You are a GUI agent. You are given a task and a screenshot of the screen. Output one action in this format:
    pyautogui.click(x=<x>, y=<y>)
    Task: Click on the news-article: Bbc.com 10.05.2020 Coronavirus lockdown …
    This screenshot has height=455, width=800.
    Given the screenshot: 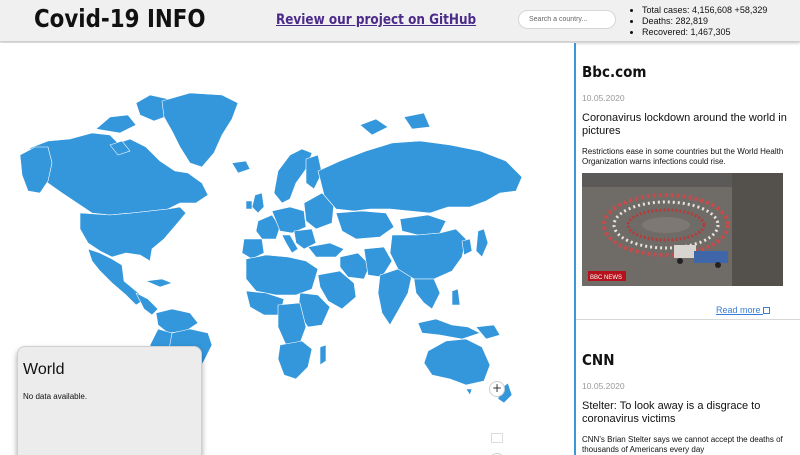 What is the action you would take?
    pyautogui.click(x=688, y=174)
    